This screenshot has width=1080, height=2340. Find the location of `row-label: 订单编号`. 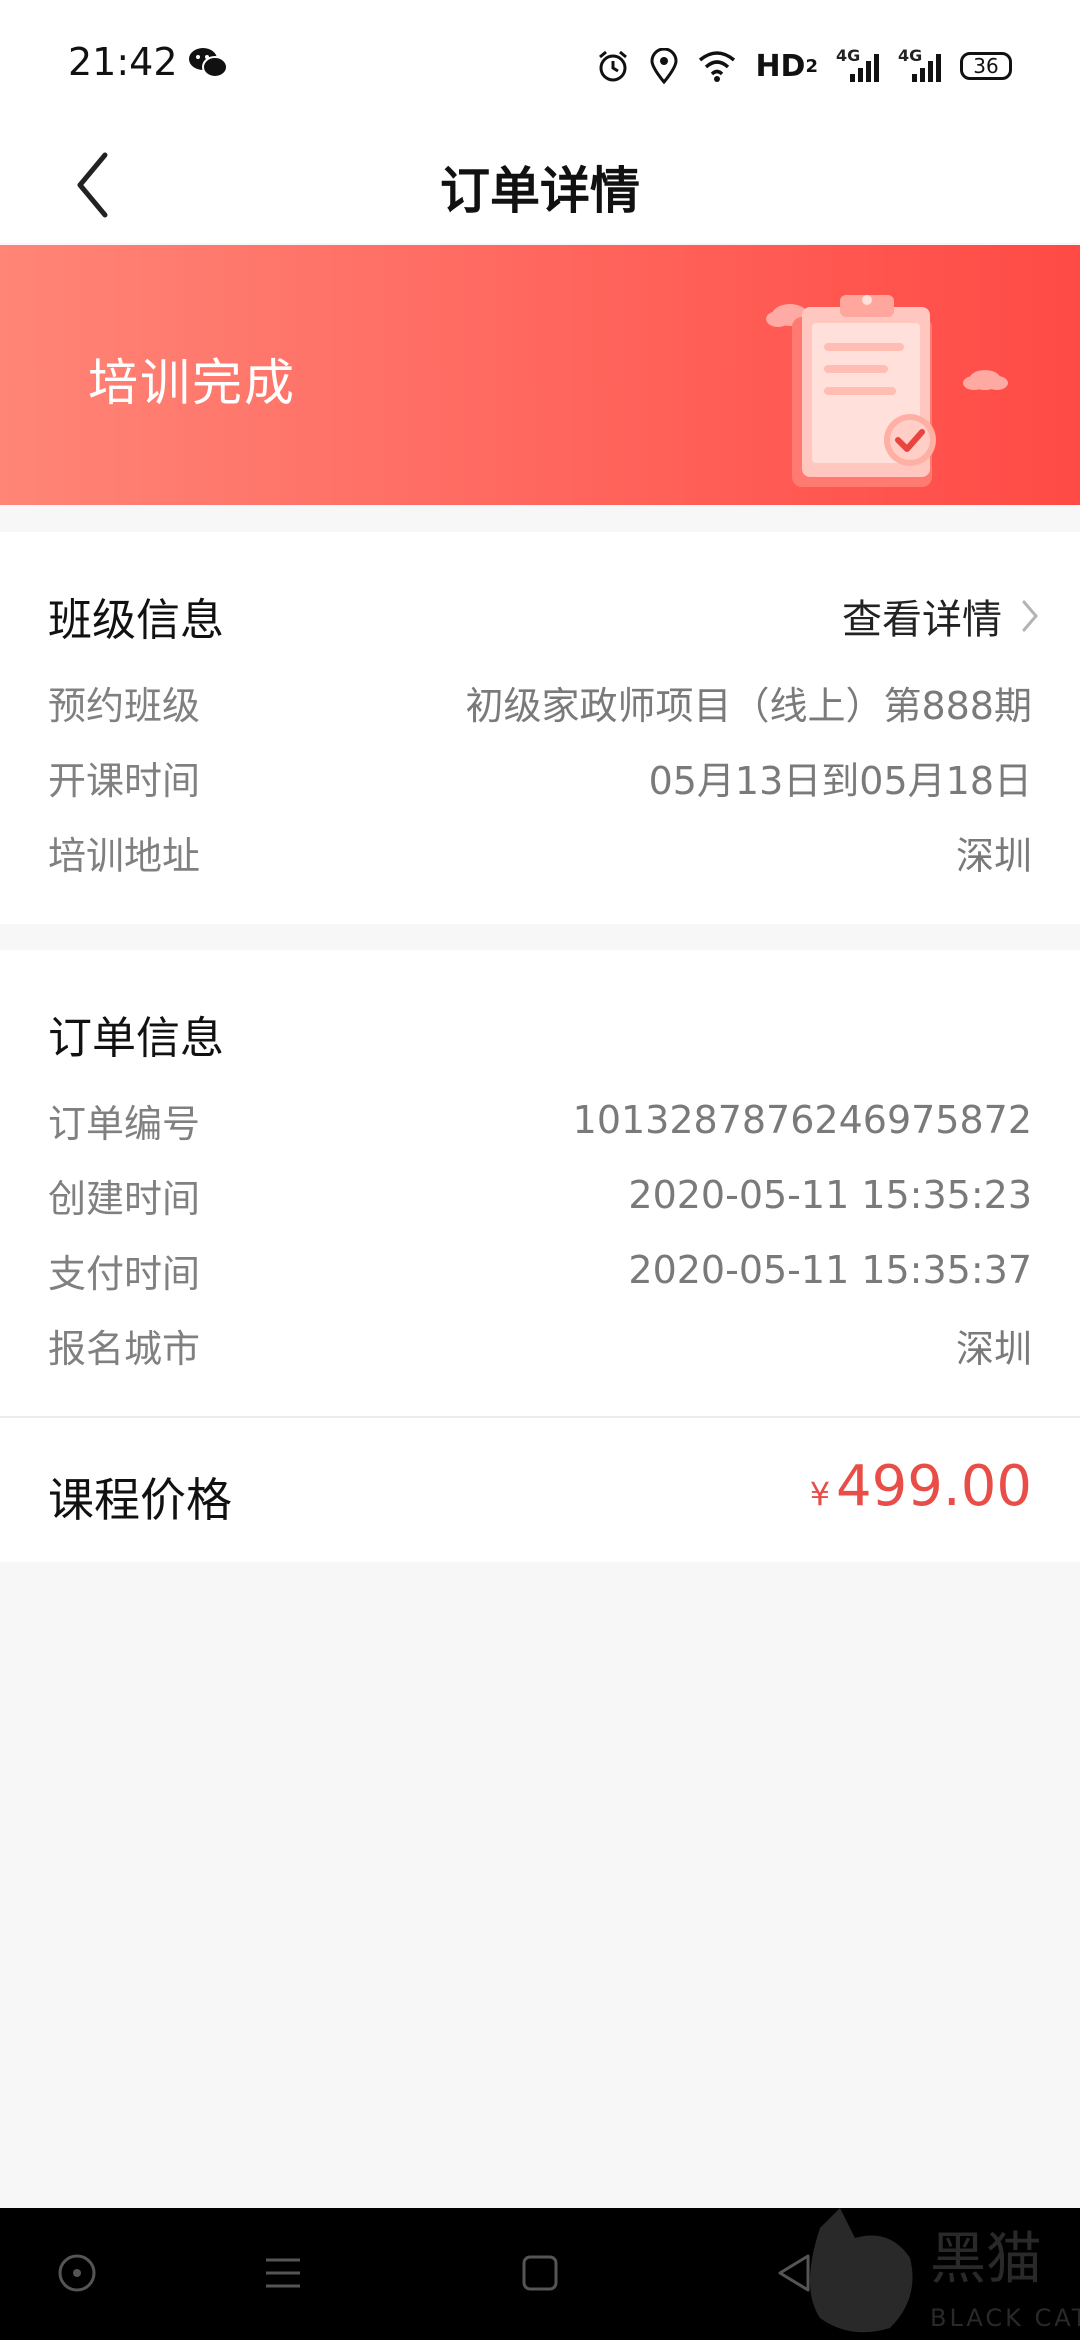

row-label: 订单编号 is located at coordinates (124, 1123).